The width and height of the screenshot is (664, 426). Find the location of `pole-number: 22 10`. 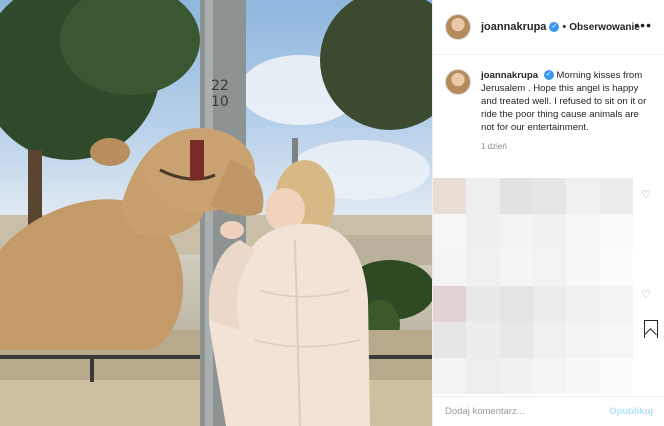

pole-number: 22 10 is located at coordinates (220, 94).